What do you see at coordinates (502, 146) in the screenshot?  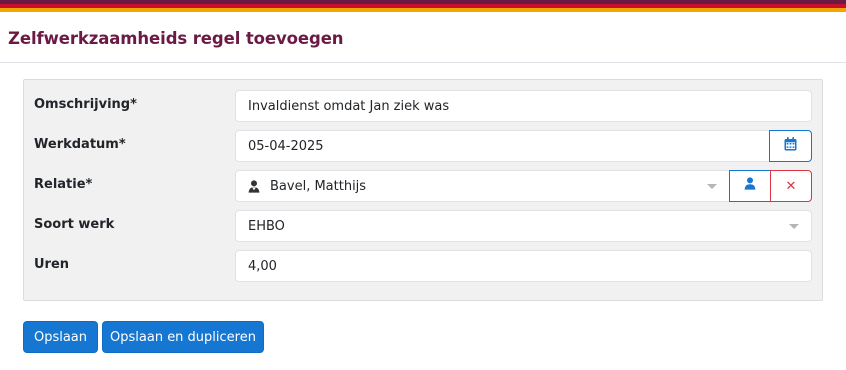 I see `date-input: 05-04-2025` at bounding box center [502, 146].